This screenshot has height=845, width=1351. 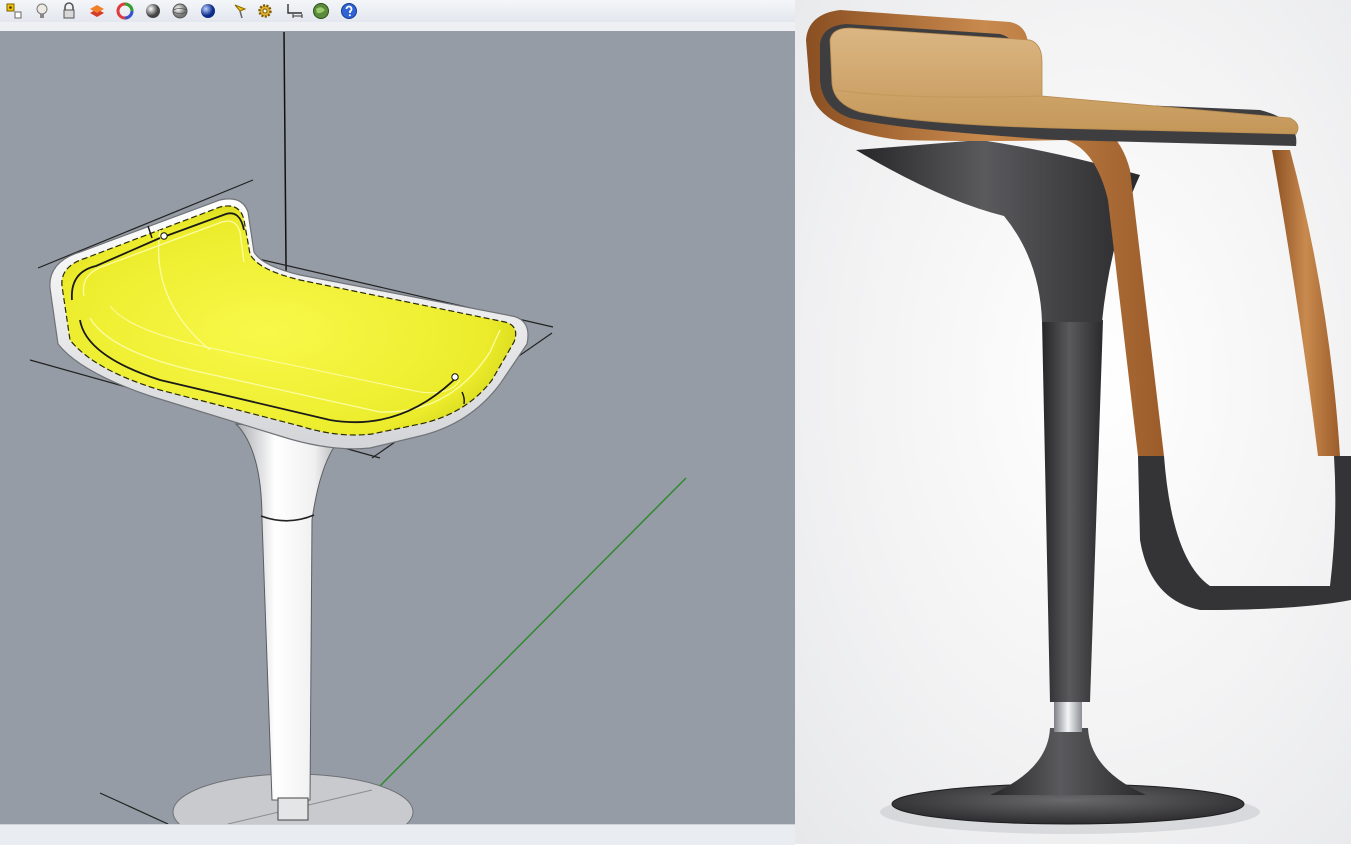 I want to click on help-button, so click(x=349, y=11).